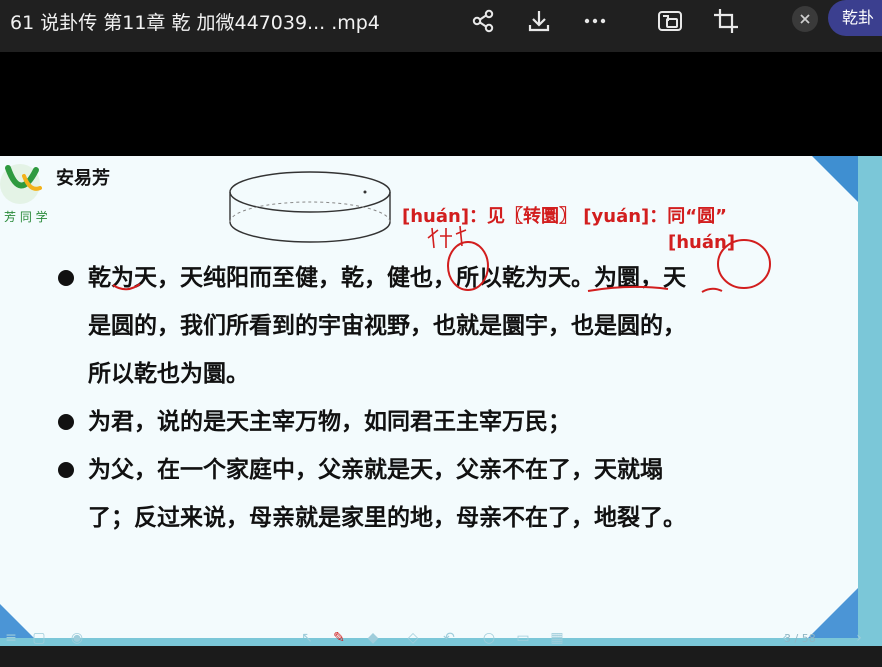 This screenshot has height=667, width=882. What do you see at coordinates (339, 638) in the screenshot?
I see `pen-icon: ✎` at bounding box center [339, 638].